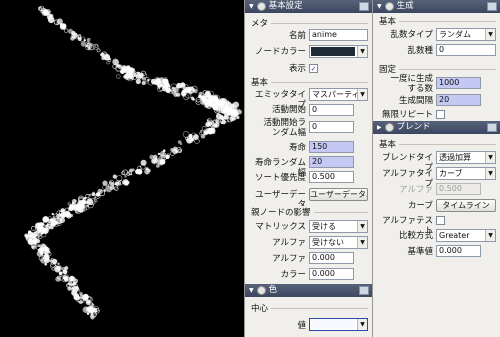 This screenshot has width=500, height=337. Describe the element at coordinates (411, 84) in the screenshot. I see `gen-count-label: 一度に生成する数` at that location.